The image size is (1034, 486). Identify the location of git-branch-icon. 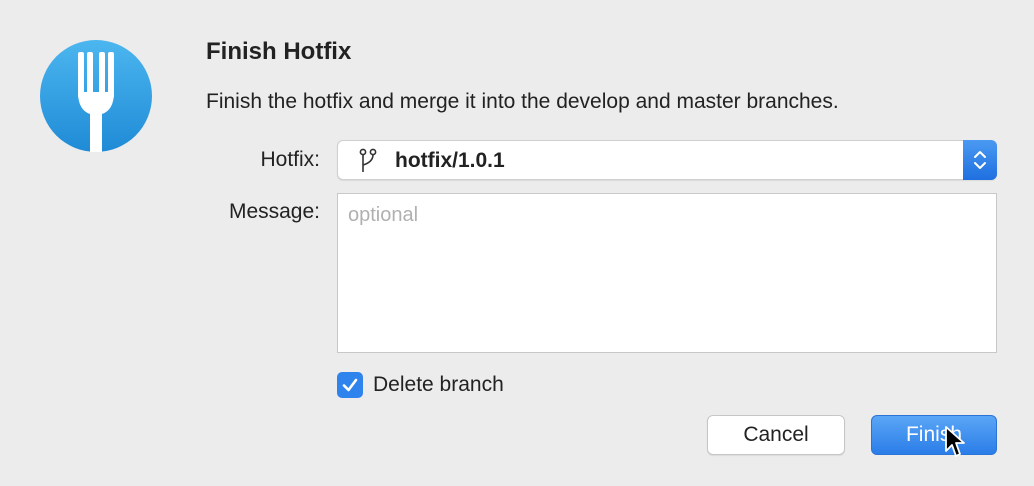
(368, 160).